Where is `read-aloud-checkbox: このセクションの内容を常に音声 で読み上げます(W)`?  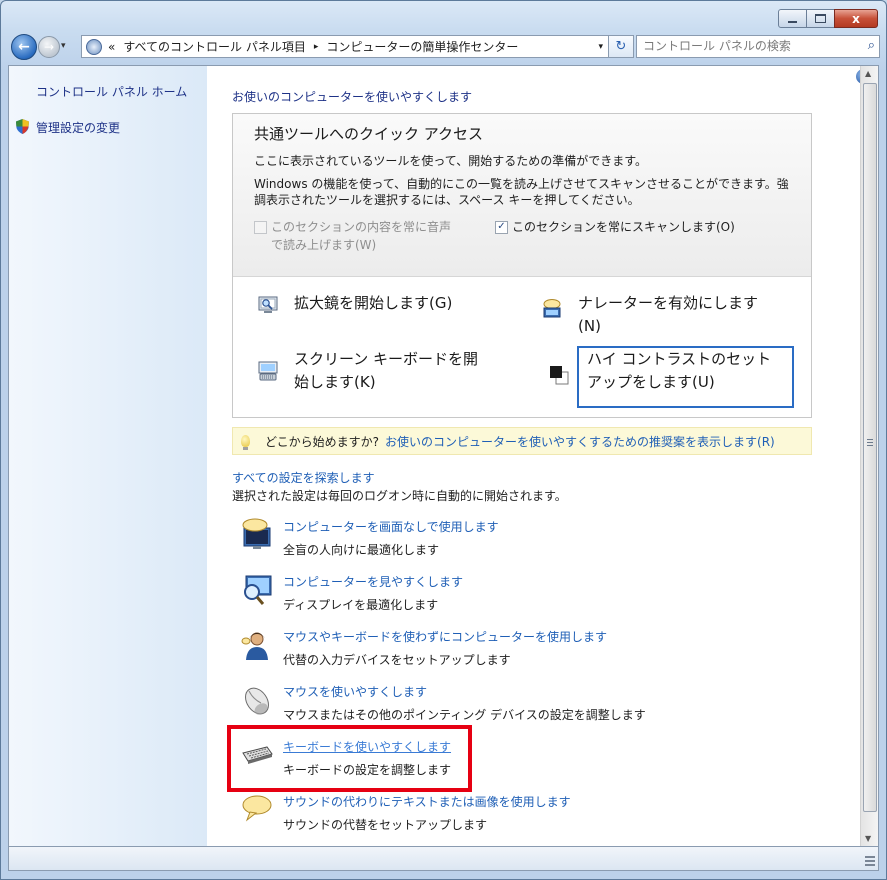 read-aloud-checkbox: このセクションの内容を常に音声 で読み上げます(W) is located at coordinates (352, 236).